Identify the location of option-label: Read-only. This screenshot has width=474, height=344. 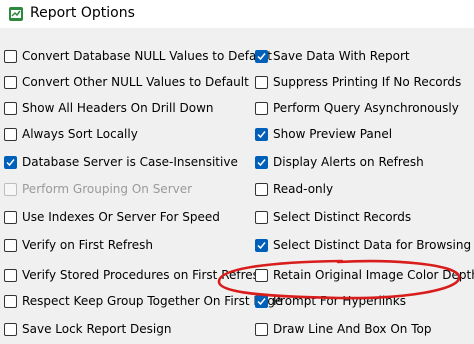
(303, 189).